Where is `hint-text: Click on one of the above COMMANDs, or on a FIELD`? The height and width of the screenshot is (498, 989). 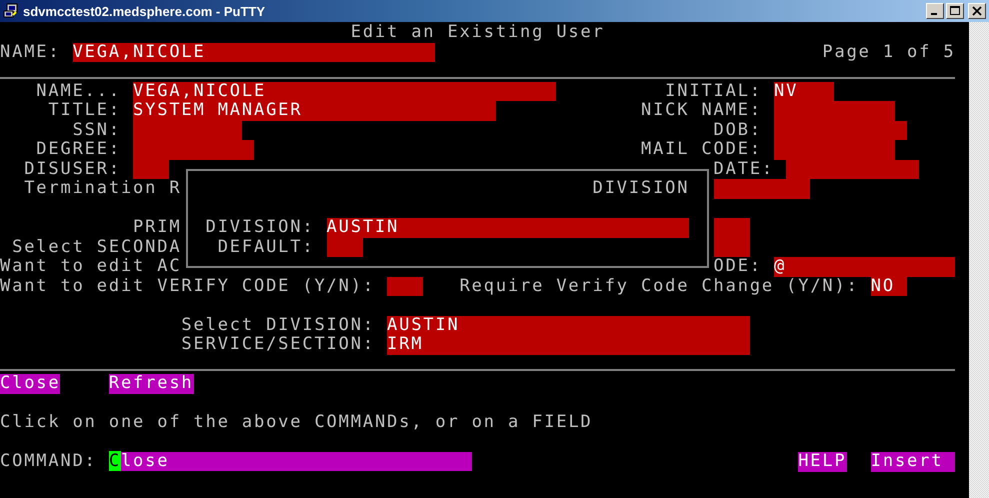
hint-text: Click on one of the above COMMANDs, or on a FIELD is located at coordinates (296, 422).